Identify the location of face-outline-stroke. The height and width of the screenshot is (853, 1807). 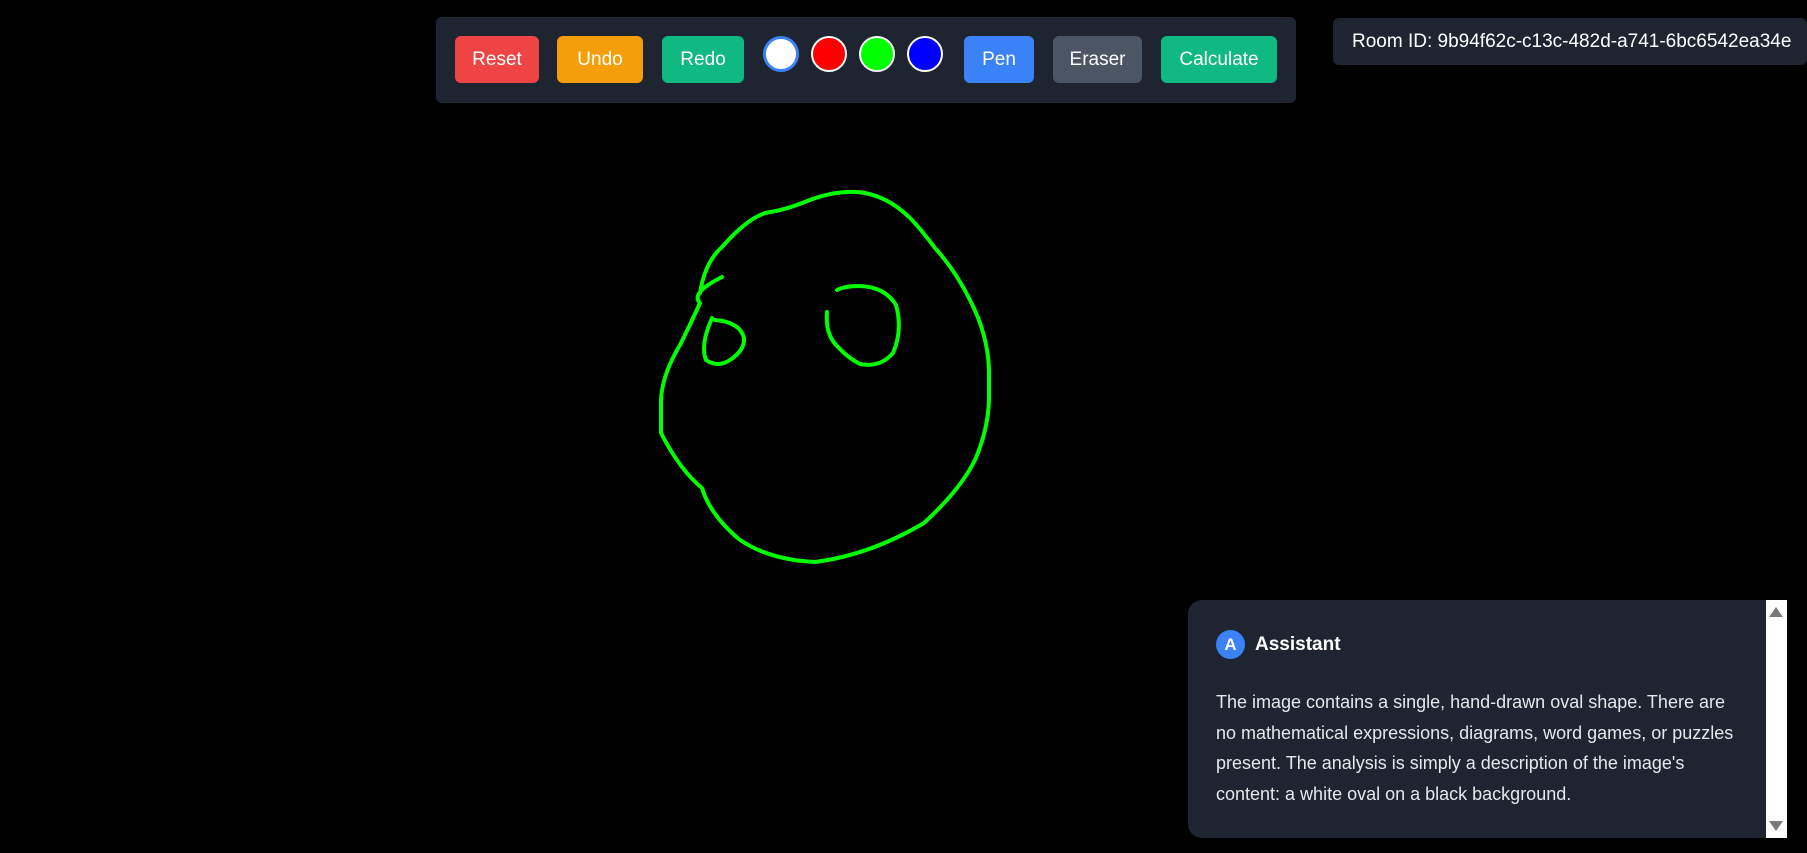
(825, 376).